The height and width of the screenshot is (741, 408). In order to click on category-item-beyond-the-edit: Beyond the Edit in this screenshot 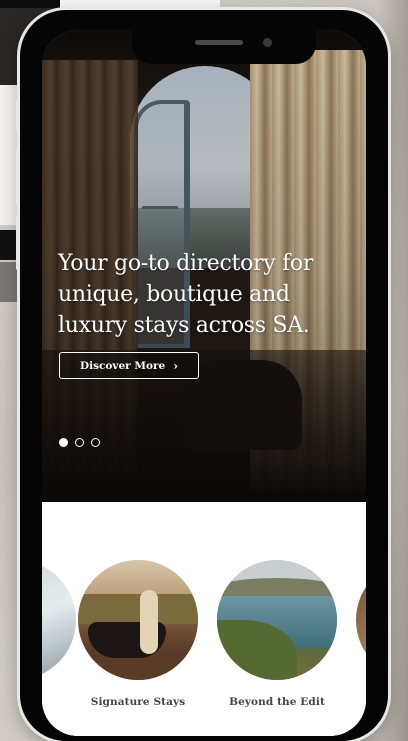, I will do `click(277, 634)`.